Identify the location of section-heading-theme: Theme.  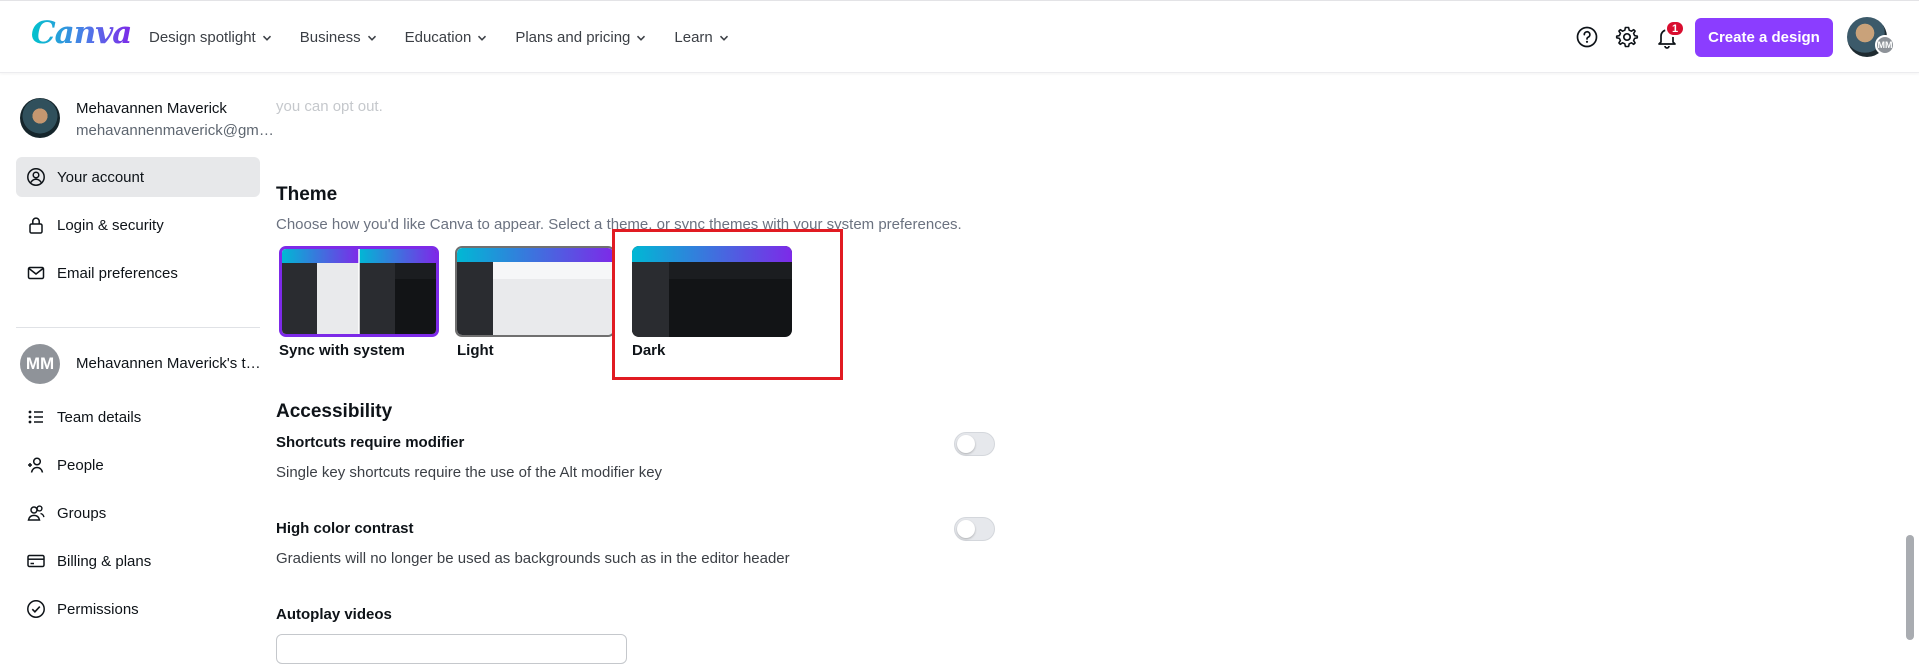
(307, 194).